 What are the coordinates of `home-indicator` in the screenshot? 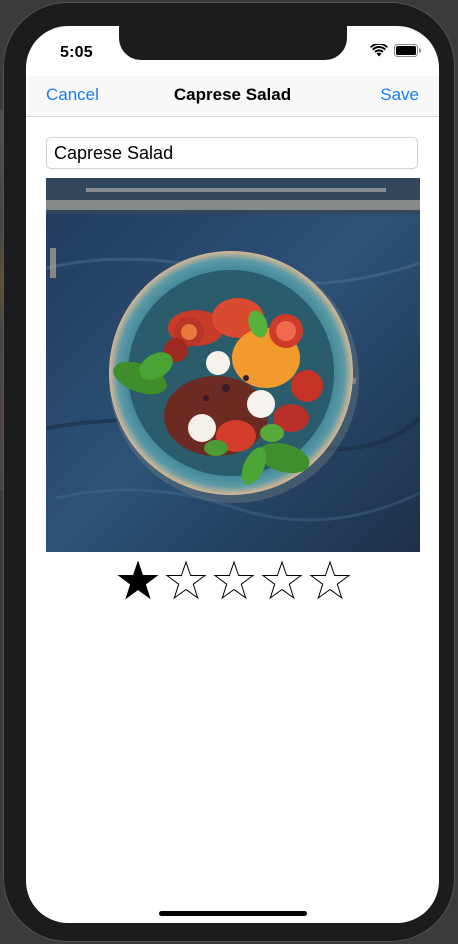 It's located at (233, 913).